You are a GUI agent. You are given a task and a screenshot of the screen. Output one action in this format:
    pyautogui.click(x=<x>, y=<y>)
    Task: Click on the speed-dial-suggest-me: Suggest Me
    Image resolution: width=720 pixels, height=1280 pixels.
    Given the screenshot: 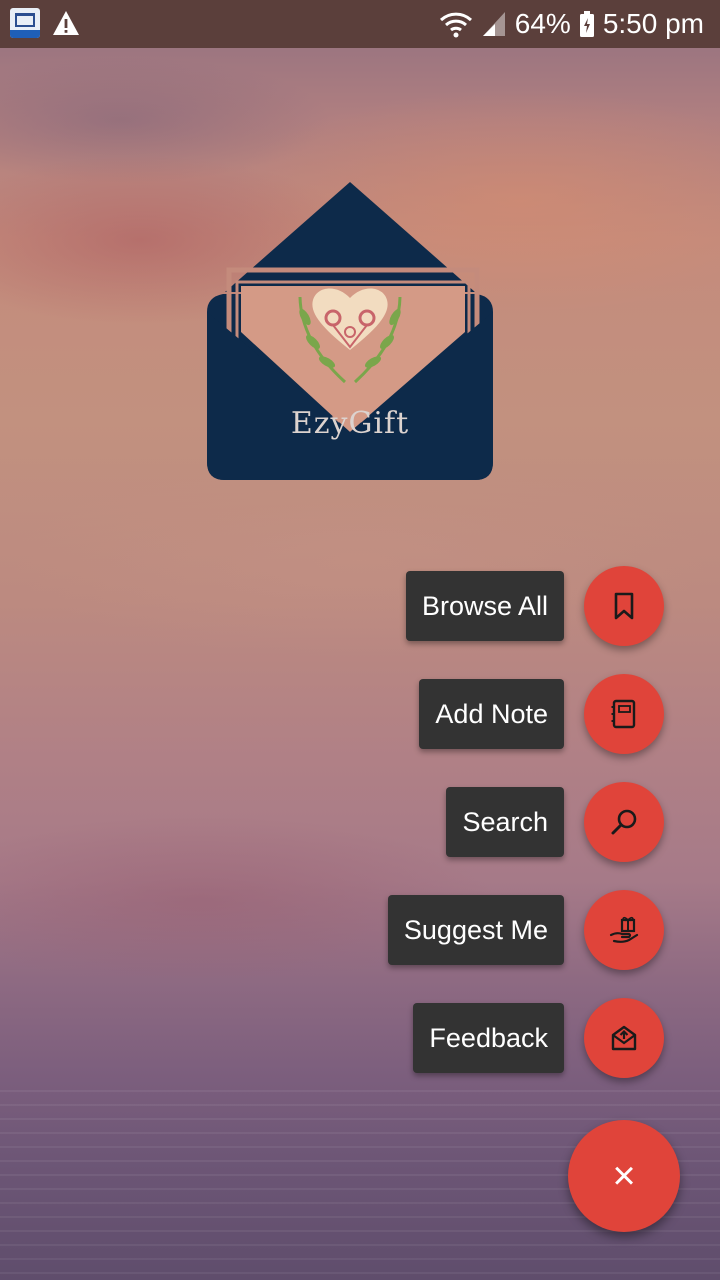 What is the action you would take?
    pyautogui.click(x=524, y=930)
    